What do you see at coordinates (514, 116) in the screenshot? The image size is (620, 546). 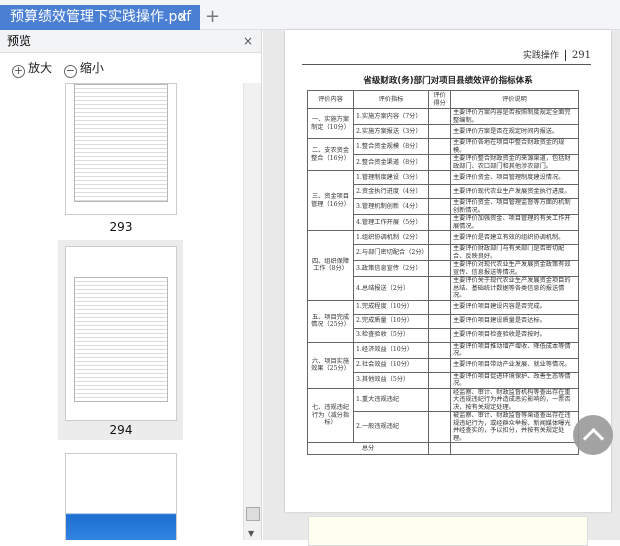 I see `description-cell: 主要评价方案内容是否按照制度规定全面完整编制。` at bounding box center [514, 116].